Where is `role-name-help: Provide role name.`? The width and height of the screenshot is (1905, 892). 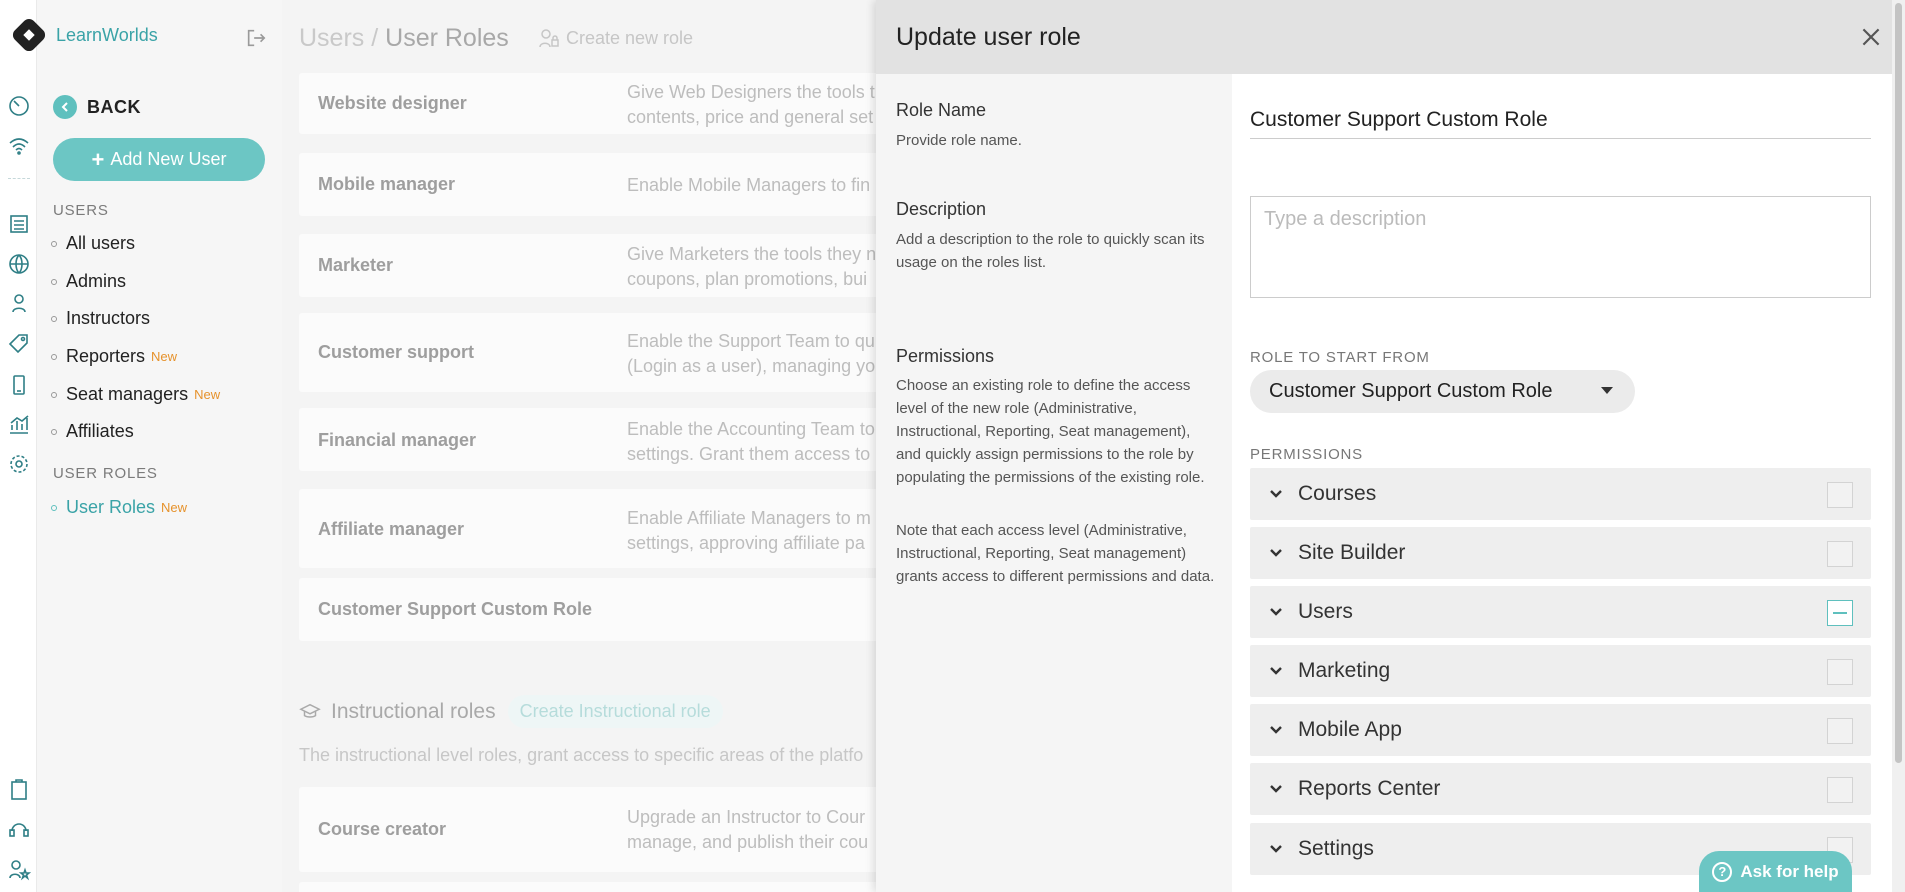
role-name-help: Provide role name. is located at coordinates (959, 140).